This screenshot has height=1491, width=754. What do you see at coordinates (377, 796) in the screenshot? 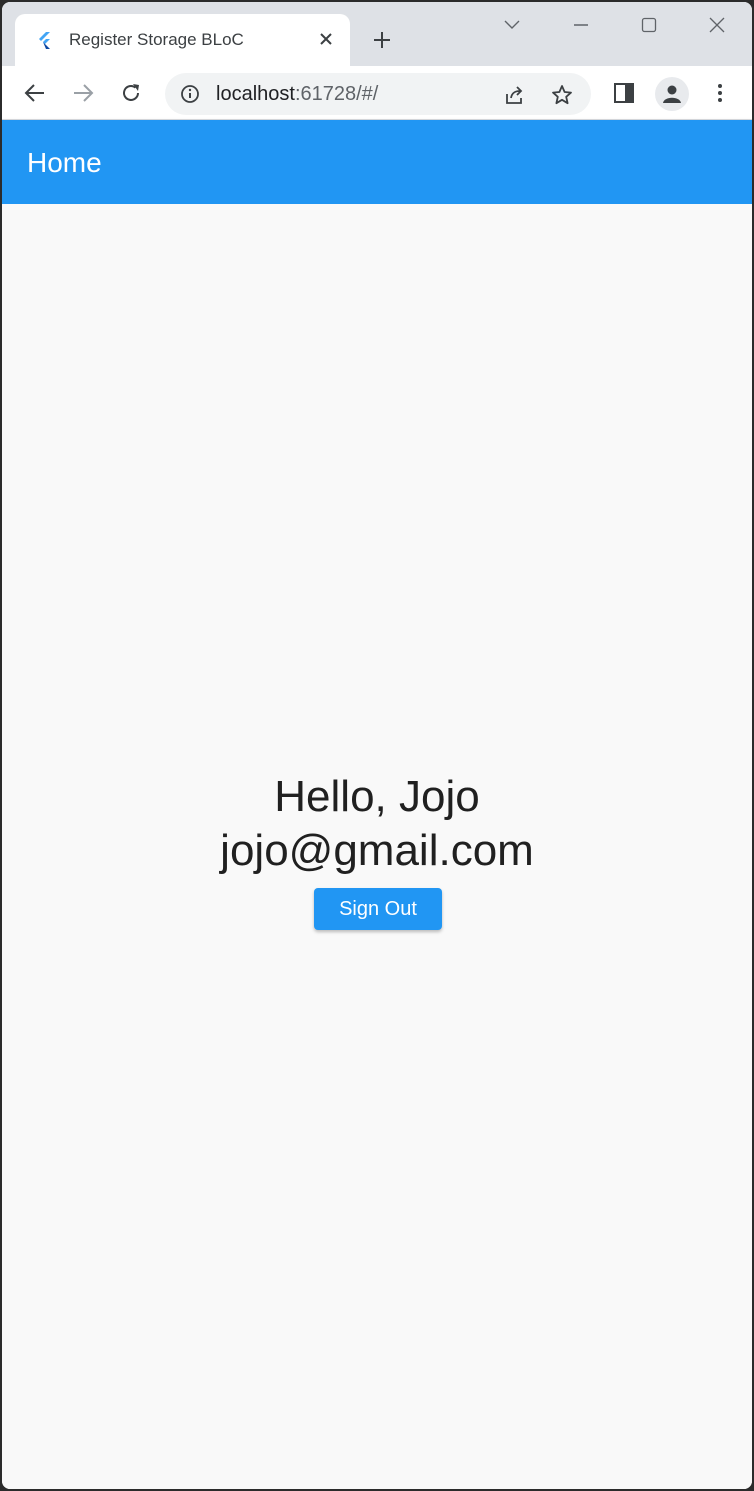
I see `greeting-text: Hello, Jojo` at bounding box center [377, 796].